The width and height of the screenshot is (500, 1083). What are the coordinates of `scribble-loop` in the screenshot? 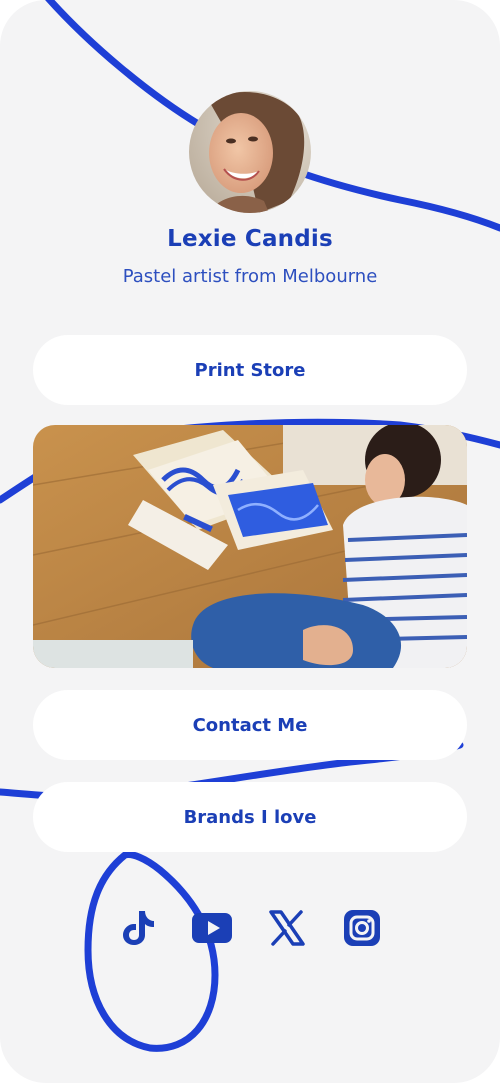 It's located at (151, 951).